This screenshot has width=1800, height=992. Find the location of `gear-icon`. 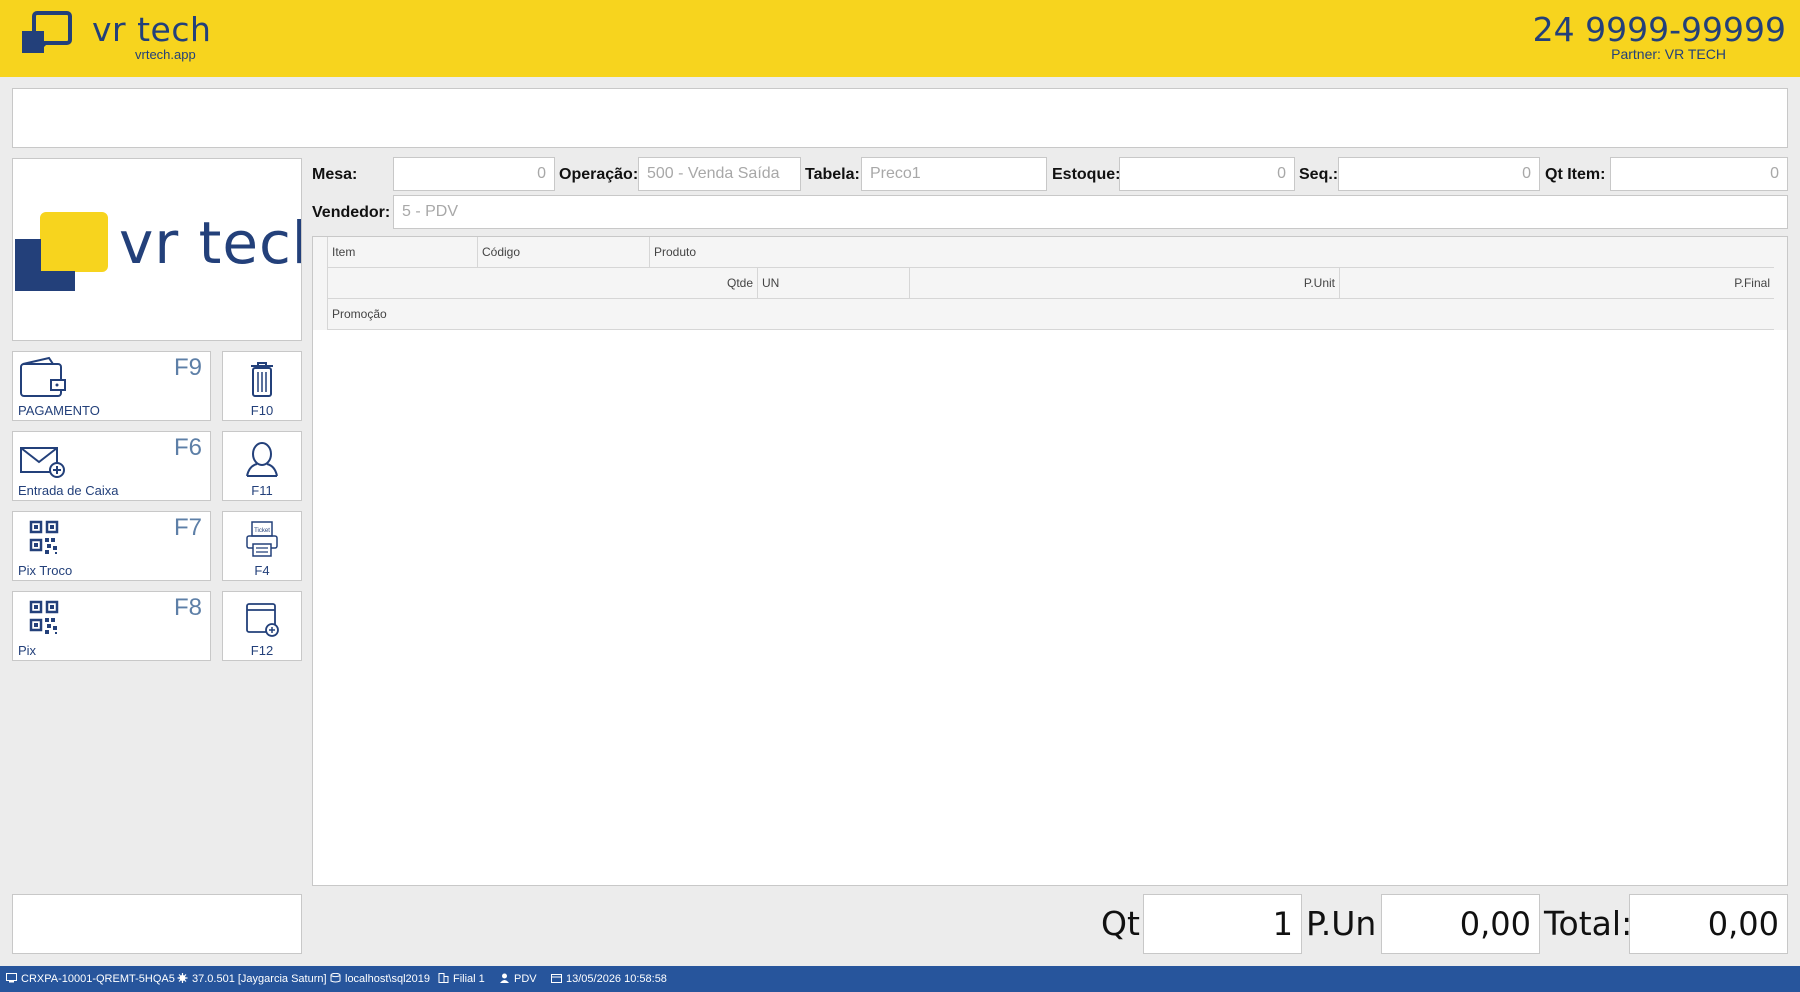

gear-icon is located at coordinates (182, 978).